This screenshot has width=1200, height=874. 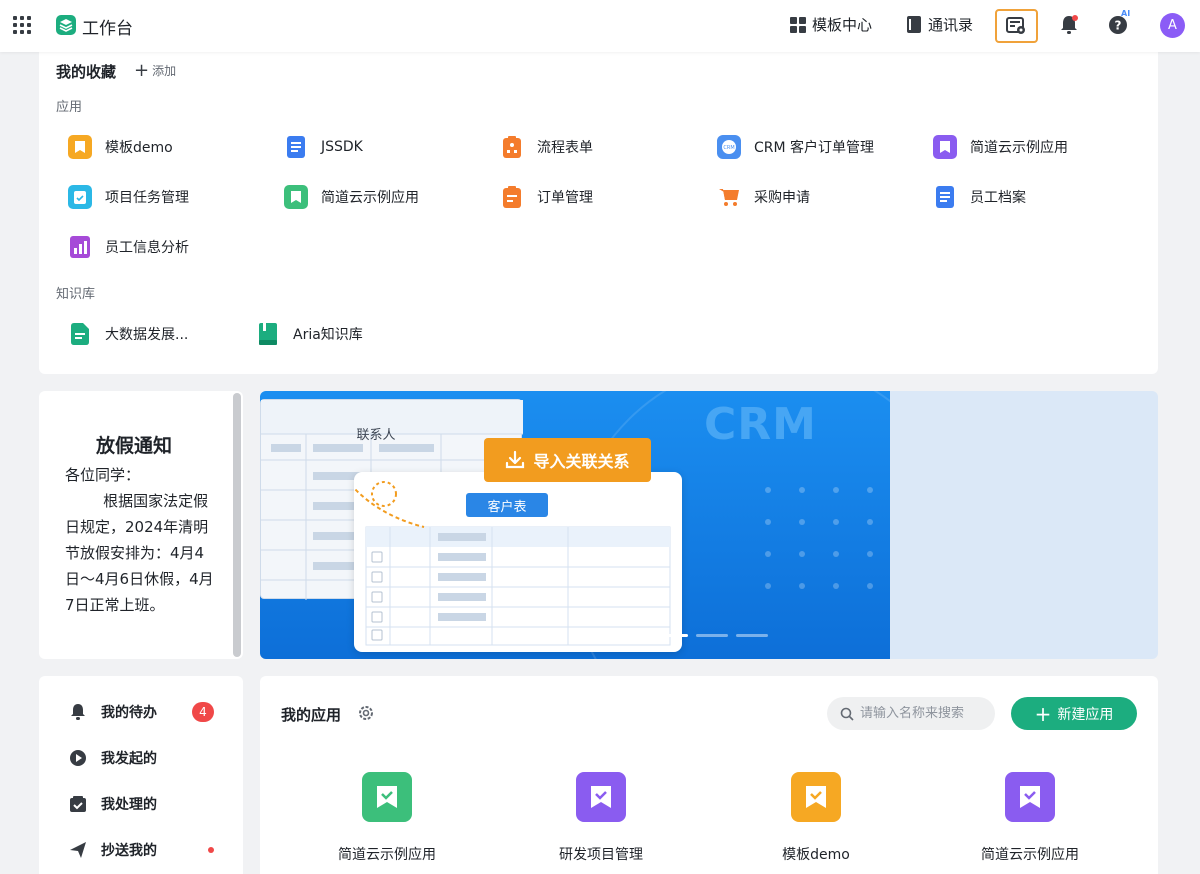 What do you see at coordinates (120, 147) in the screenshot?
I see `fav-app-item: 模板demo` at bounding box center [120, 147].